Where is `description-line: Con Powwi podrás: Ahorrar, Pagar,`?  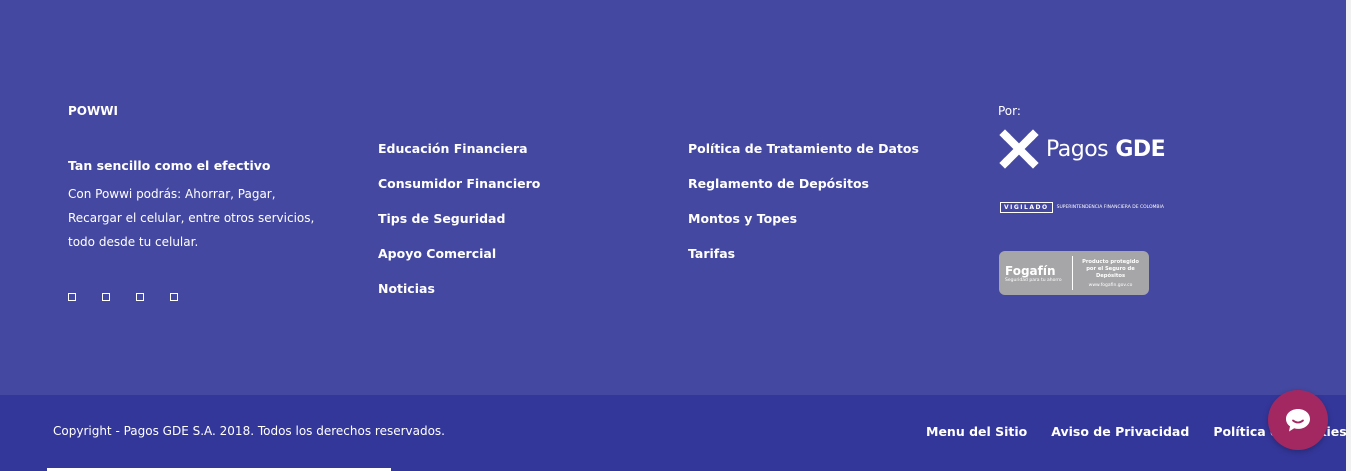
description-line: Con Powwi podrás: Ahorrar, Pagar, is located at coordinates (172, 194).